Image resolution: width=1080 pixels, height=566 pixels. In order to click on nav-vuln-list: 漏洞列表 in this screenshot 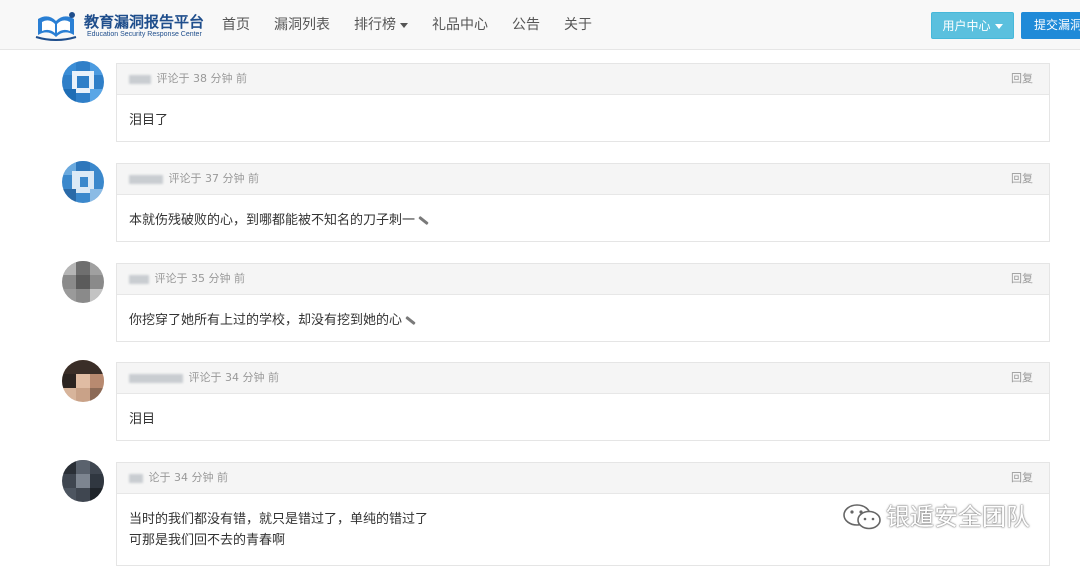, I will do `click(302, 25)`.